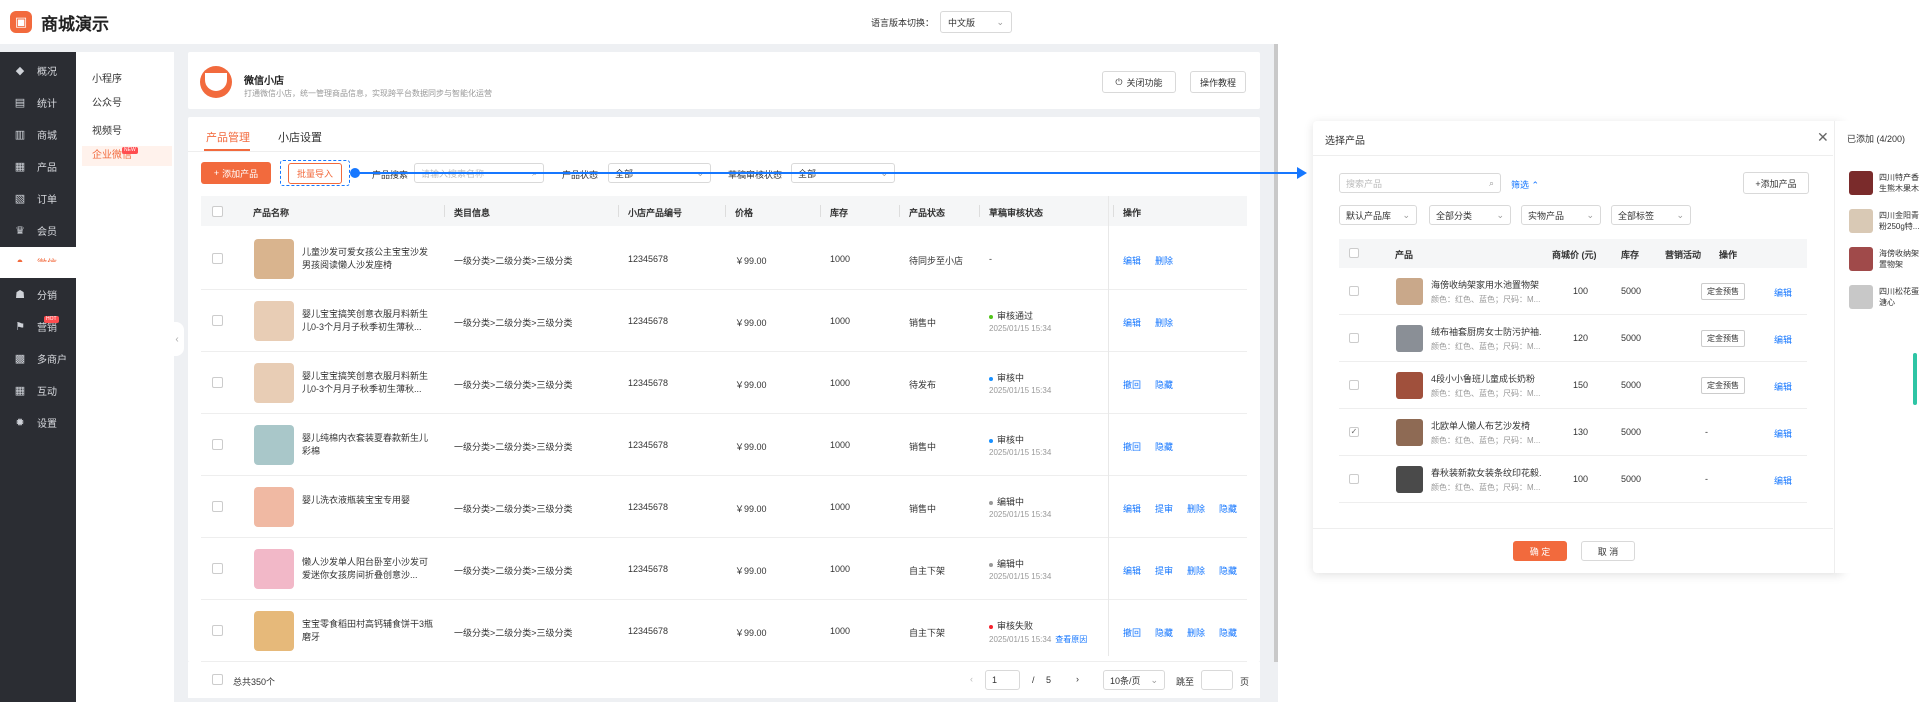 This screenshot has height=702, width=1920. Describe the element at coordinates (648, 445) in the screenshot. I see `shop-product-code: 12345678` at that location.